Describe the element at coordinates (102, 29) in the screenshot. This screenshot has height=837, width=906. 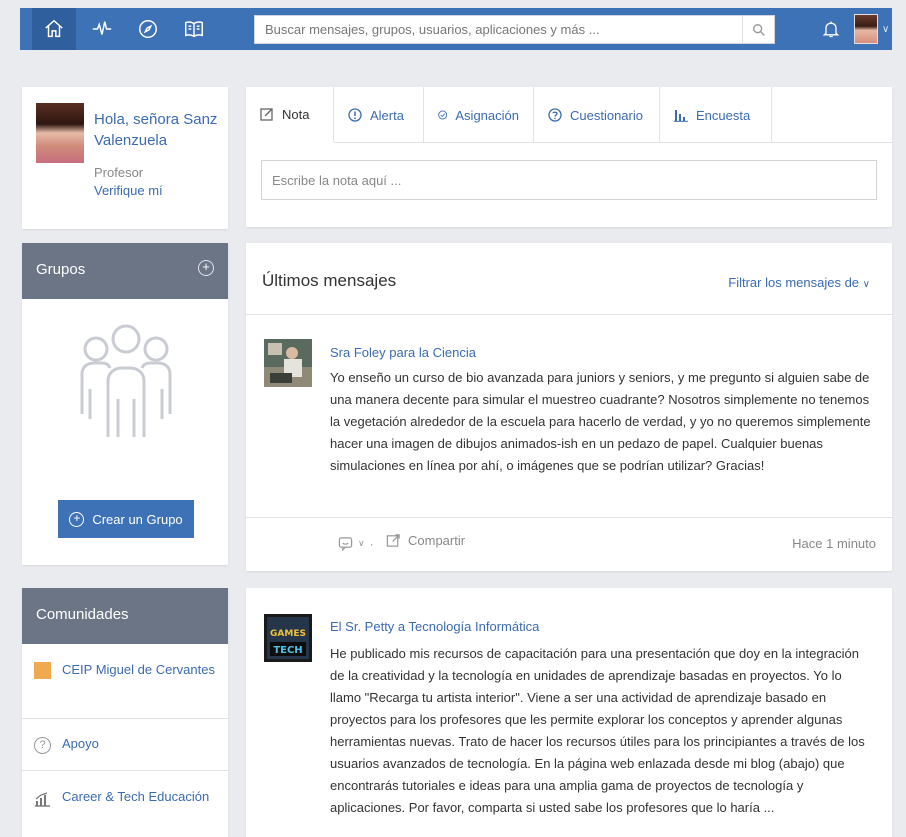
I see `activity-icon` at that location.